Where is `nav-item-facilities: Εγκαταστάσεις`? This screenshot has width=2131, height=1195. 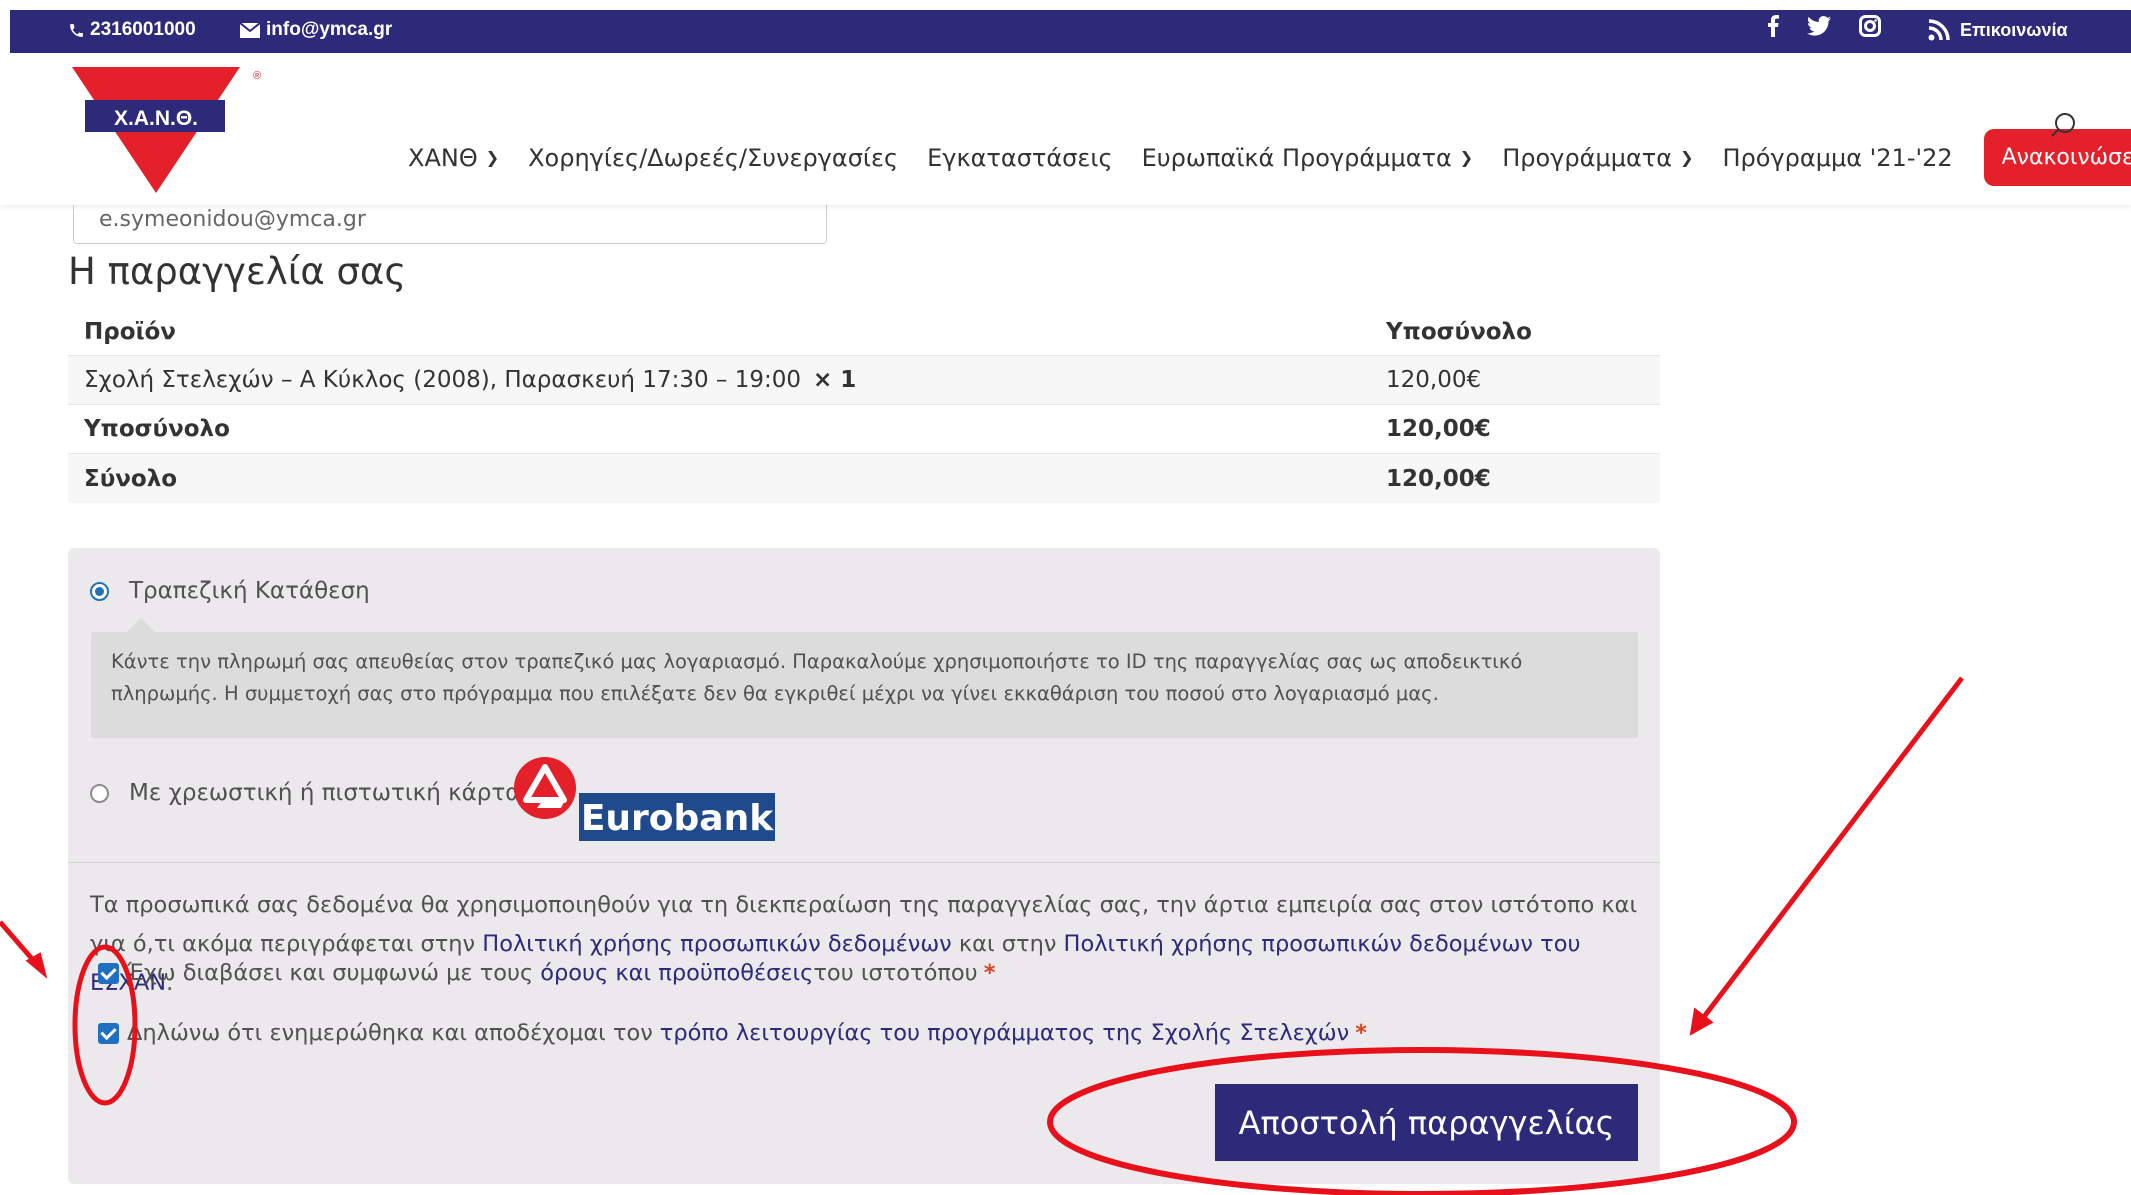 nav-item-facilities: Εγκαταστάσεις is located at coordinates (1019, 158).